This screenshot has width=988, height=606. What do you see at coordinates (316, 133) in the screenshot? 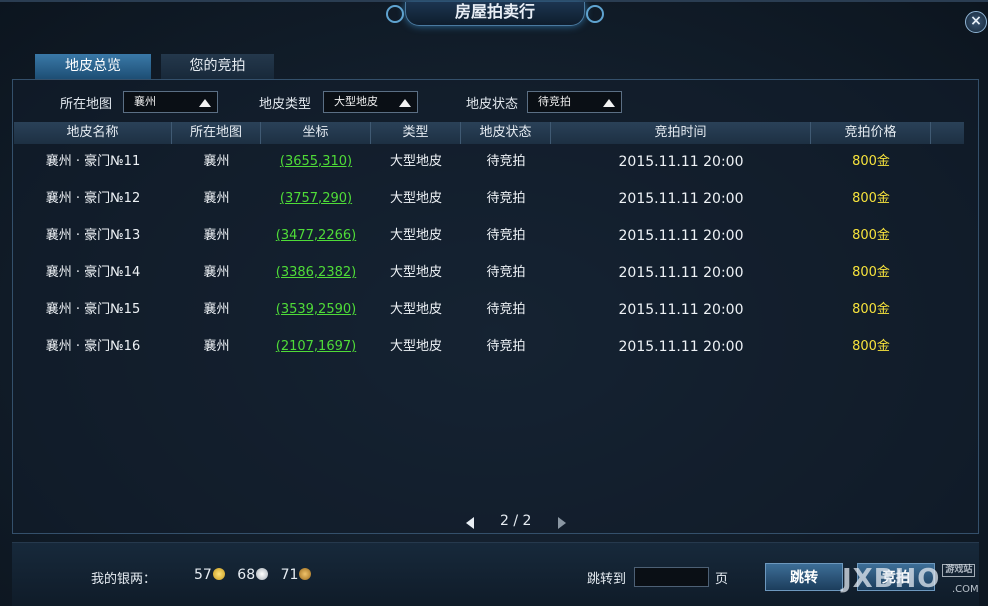
I see `header-coord: 坐标` at bounding box center [316, 133].